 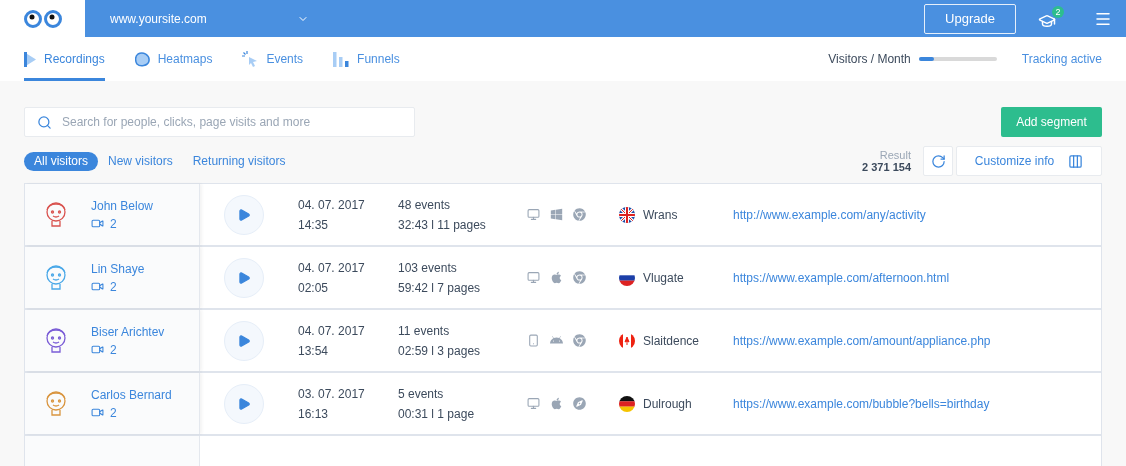 What do you see at coordinates (158, 18) in the screenshot?
I see `site-name: www.yoursite.com` at bounding box center [158, 18].